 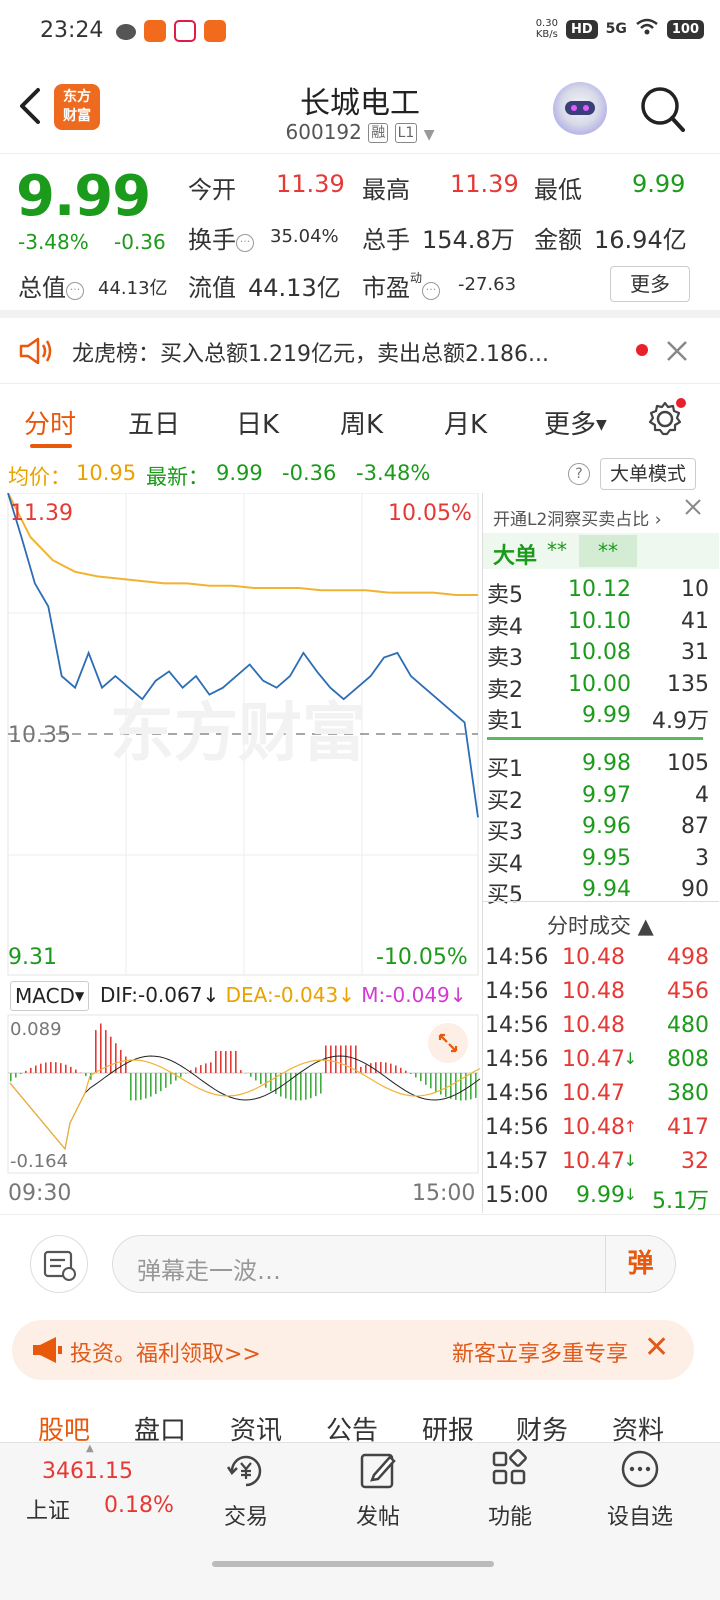 What do you see at coordinates (50, 996) in the screenshot?
I see `indicator-select: MACD▼` at bounding box center [50, 996].